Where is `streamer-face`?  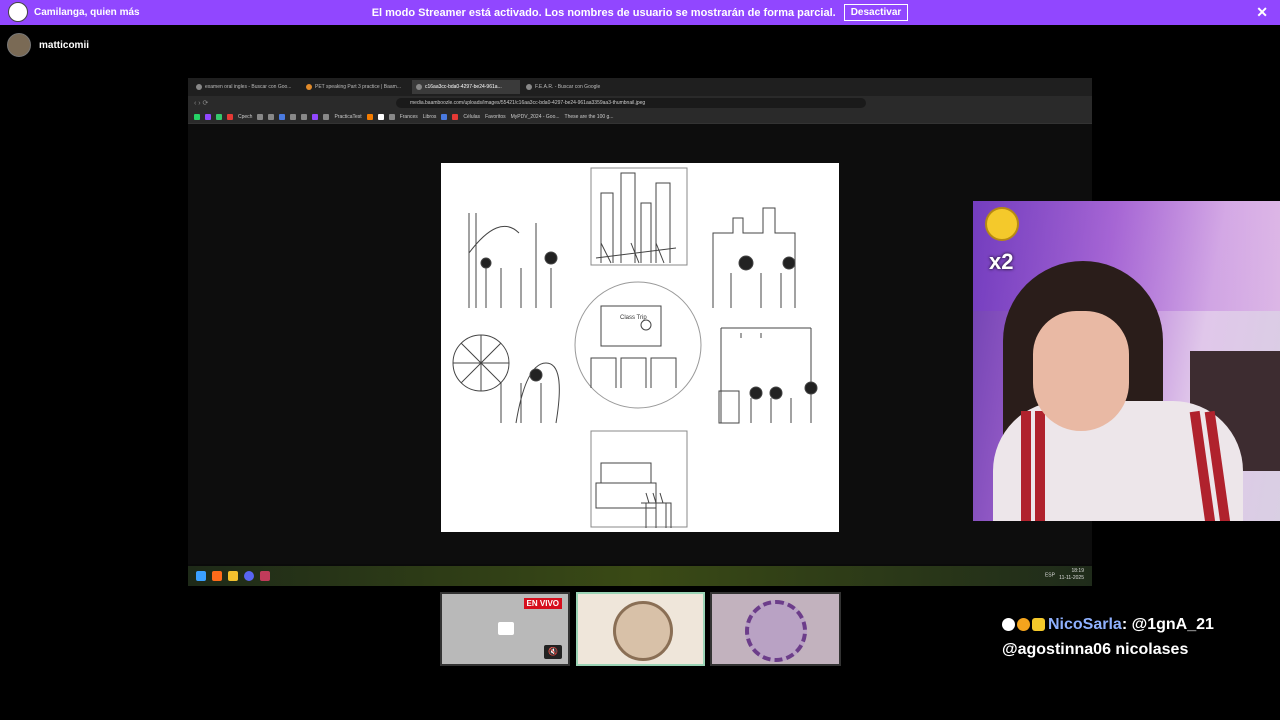 streamer-face is located at coordinates (1081, 371).